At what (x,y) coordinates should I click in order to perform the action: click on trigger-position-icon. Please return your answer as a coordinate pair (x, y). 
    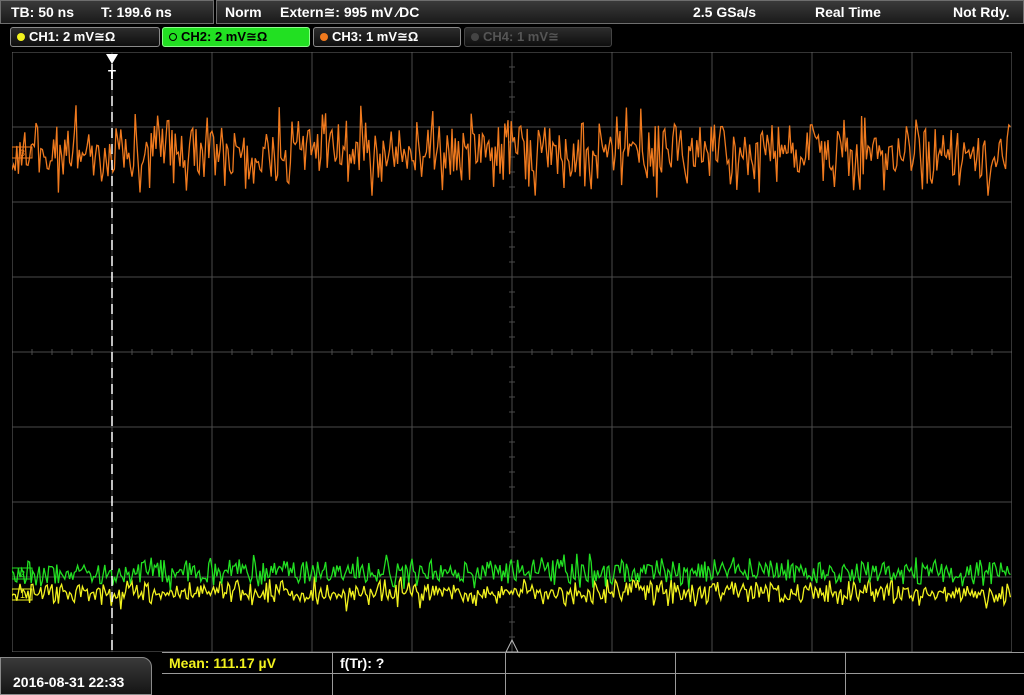
    Looking at the image, I should click on (112, 59).